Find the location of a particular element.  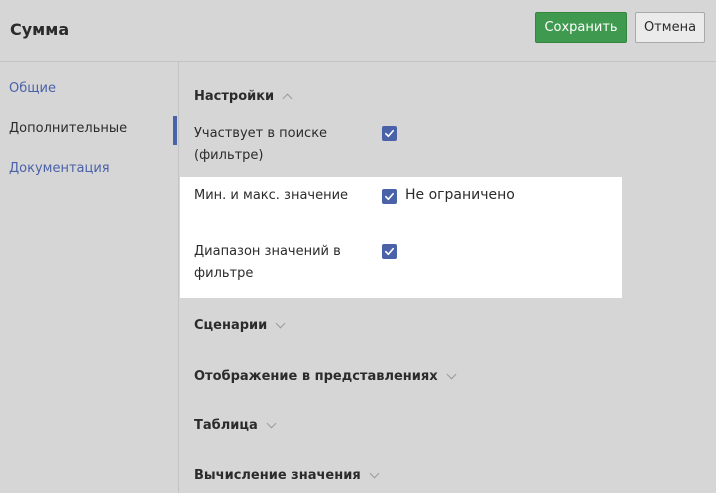

search-filter-label-line1: Участвует в поиске is located at coordinates (261, 133).